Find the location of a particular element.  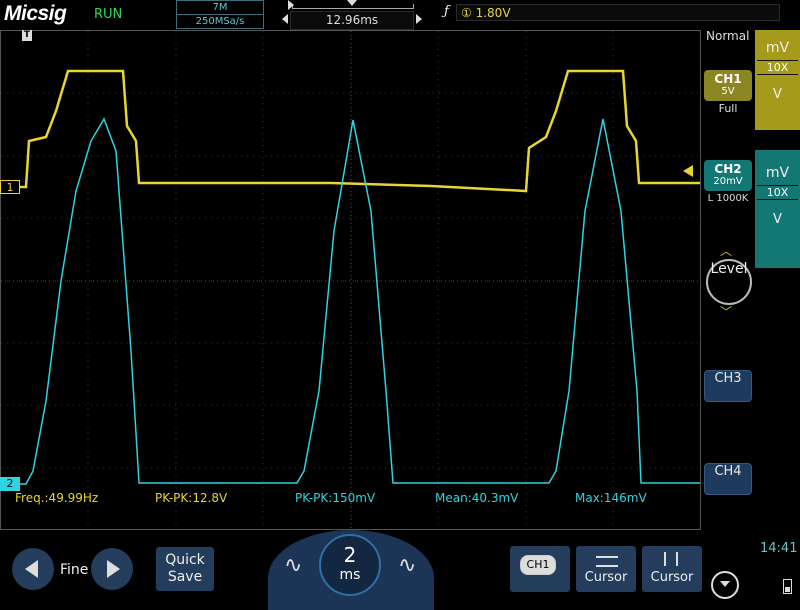

horizontal-cursor-icon is located at coordinates (607, 561).